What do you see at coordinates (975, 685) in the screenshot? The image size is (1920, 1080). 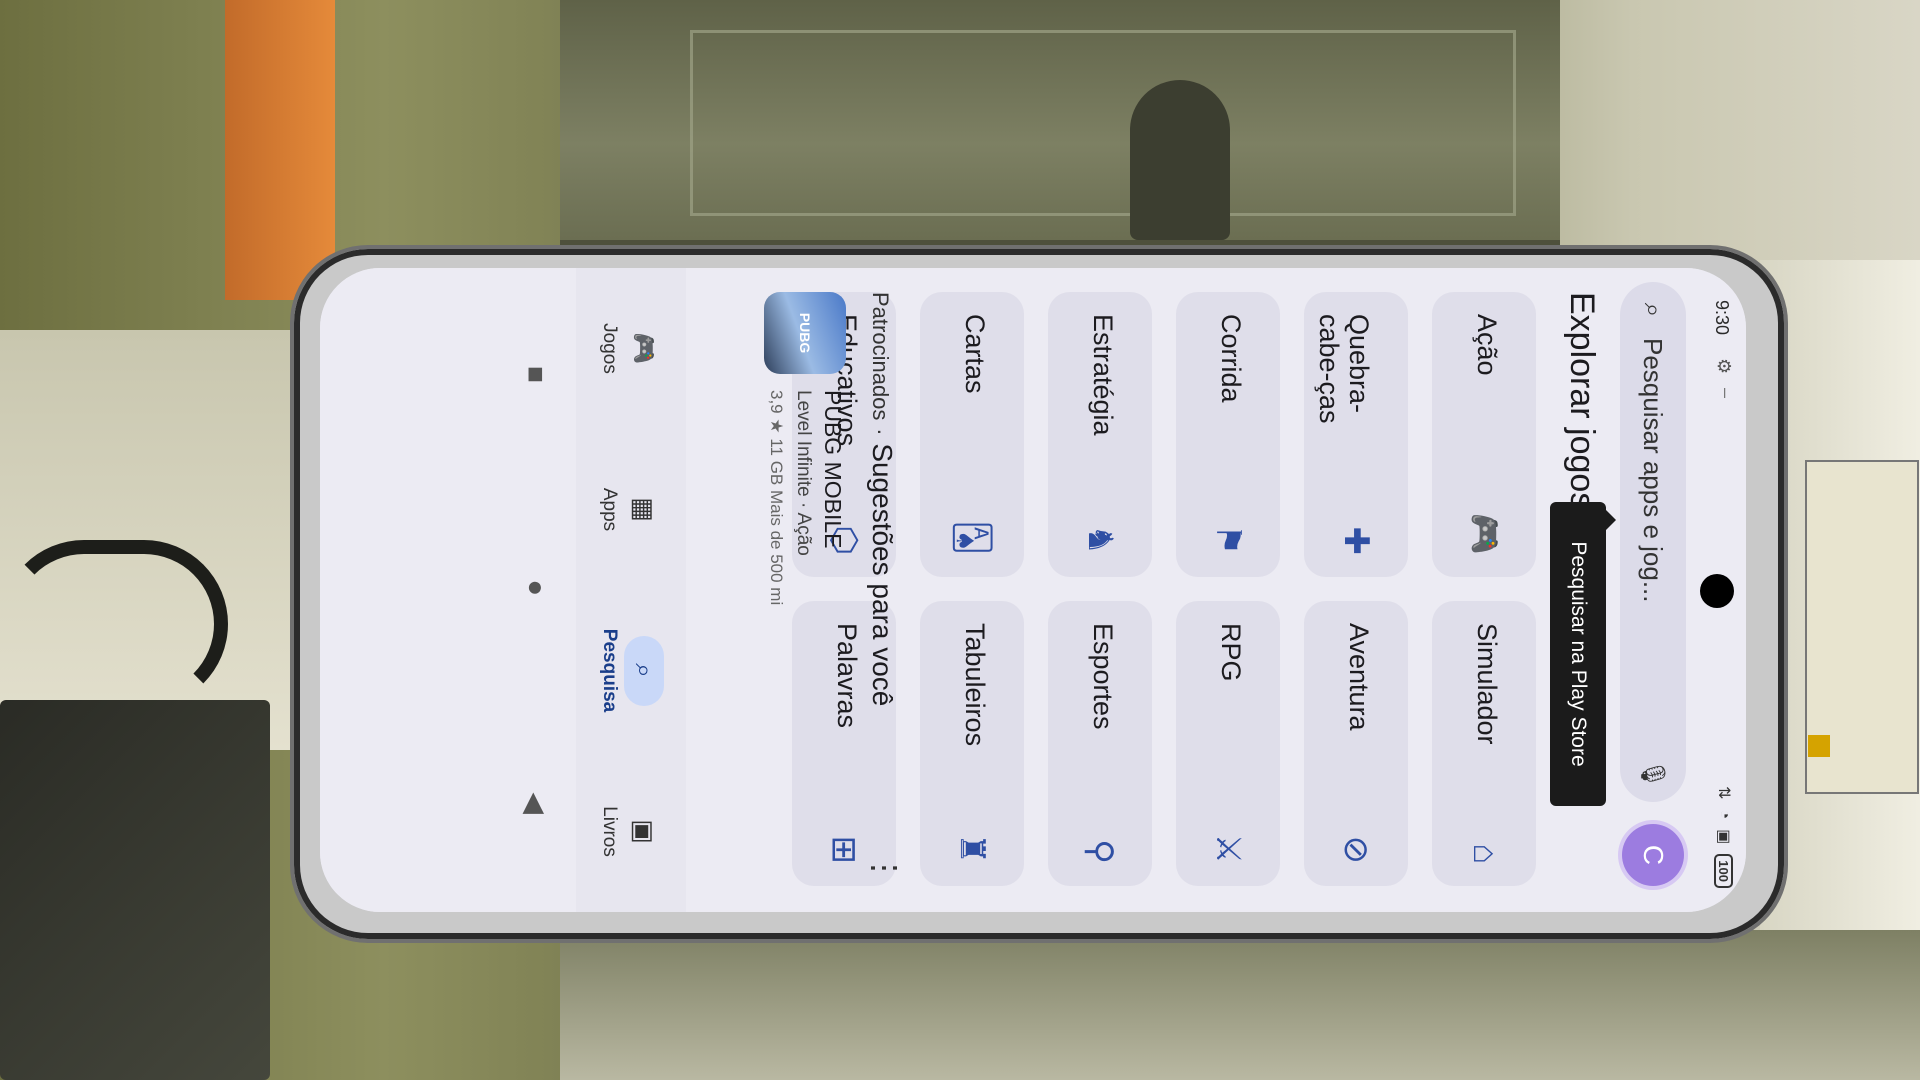 I see `category-label: Tabuleiros` at bounding box center [975, 685].